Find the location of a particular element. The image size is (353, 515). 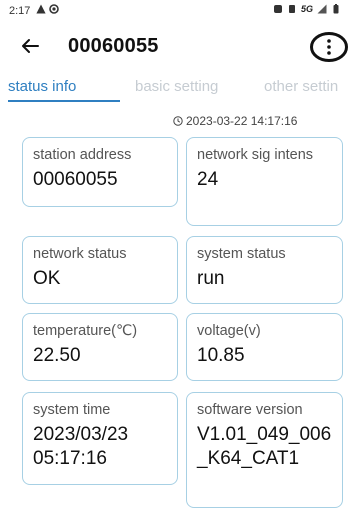

notification-icons is located at coordinates (47, 9).